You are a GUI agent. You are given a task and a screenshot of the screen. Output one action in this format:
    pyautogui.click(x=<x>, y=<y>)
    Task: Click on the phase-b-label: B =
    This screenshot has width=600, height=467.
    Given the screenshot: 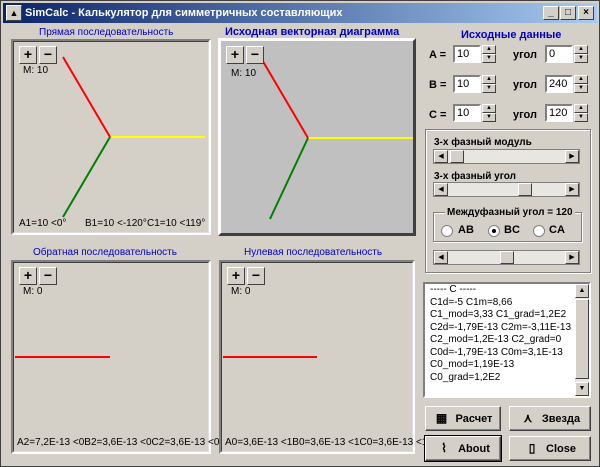 What is the action you would take?
    pyautogui.click(x=438, y=85)
    